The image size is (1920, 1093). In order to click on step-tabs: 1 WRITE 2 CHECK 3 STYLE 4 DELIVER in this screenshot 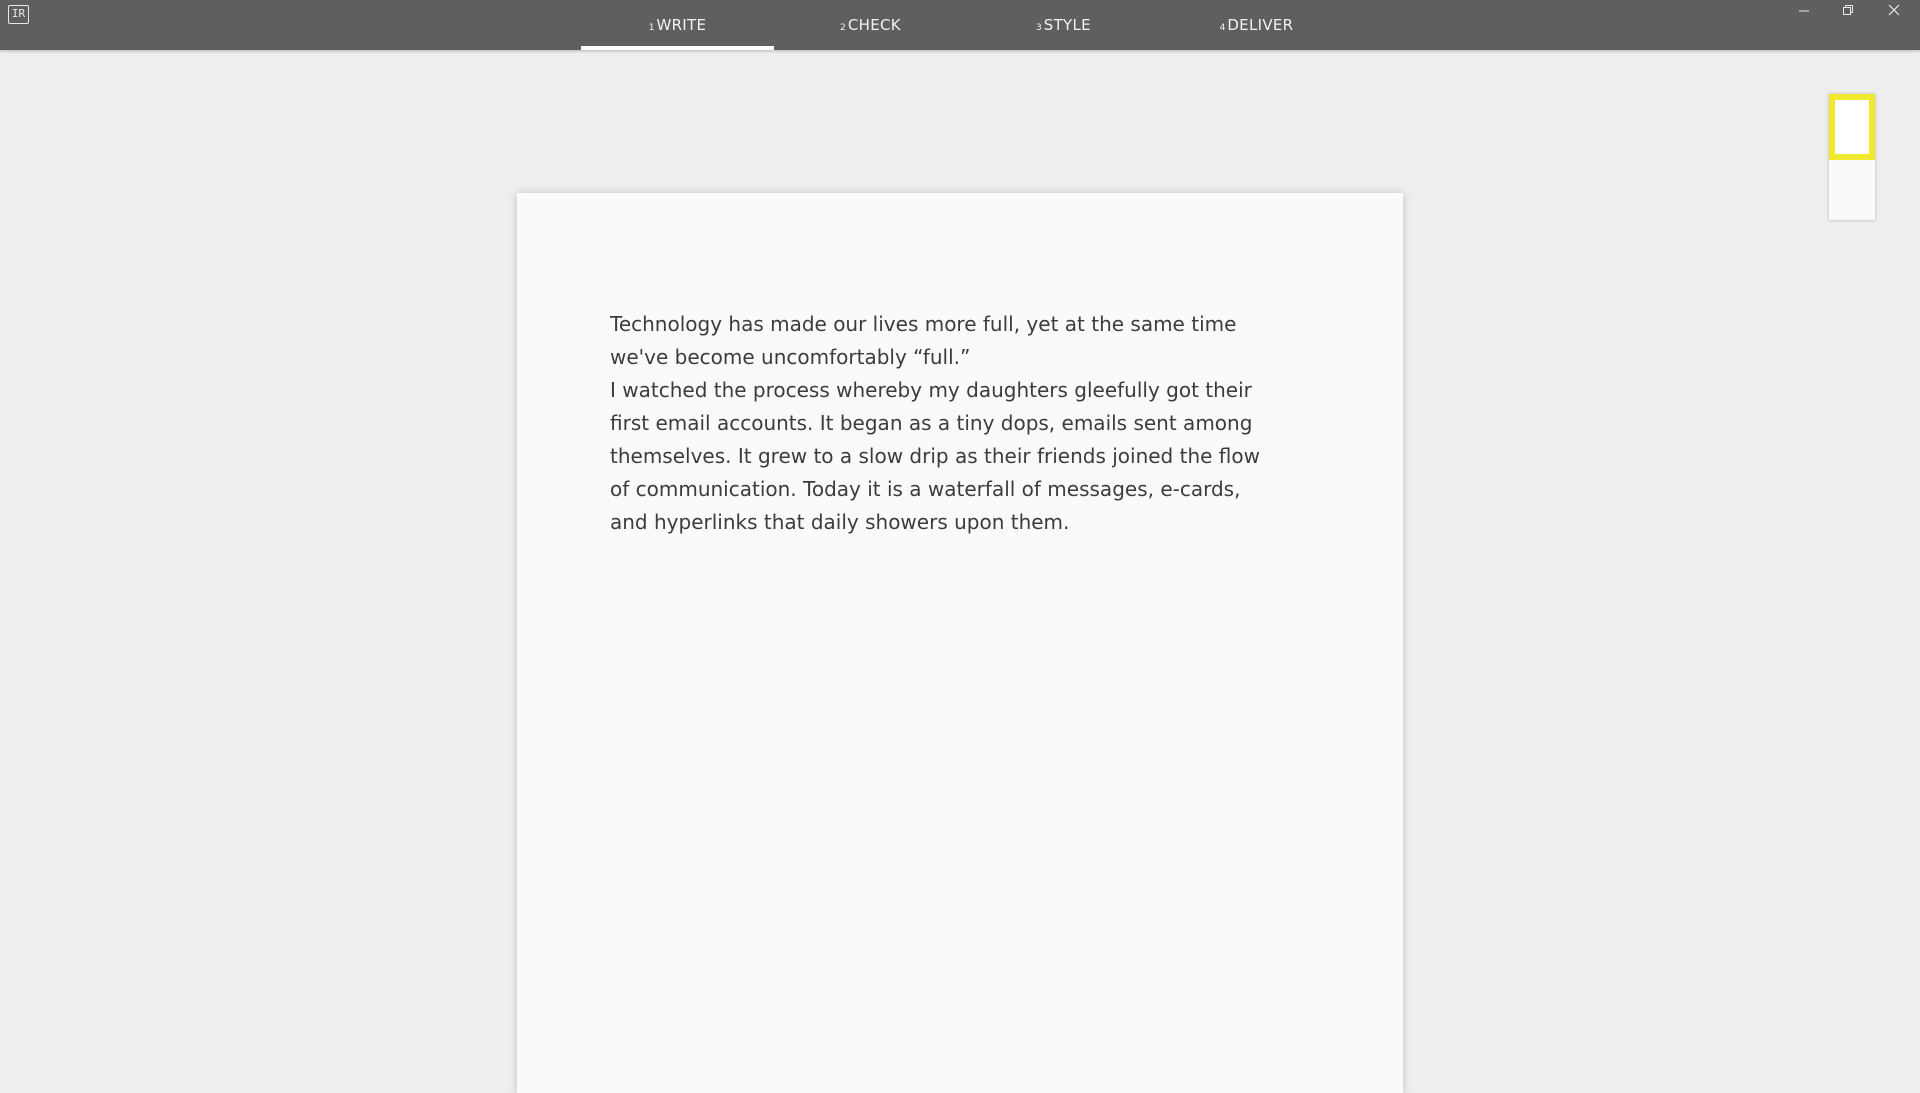, I will do `click(967, 25)`.